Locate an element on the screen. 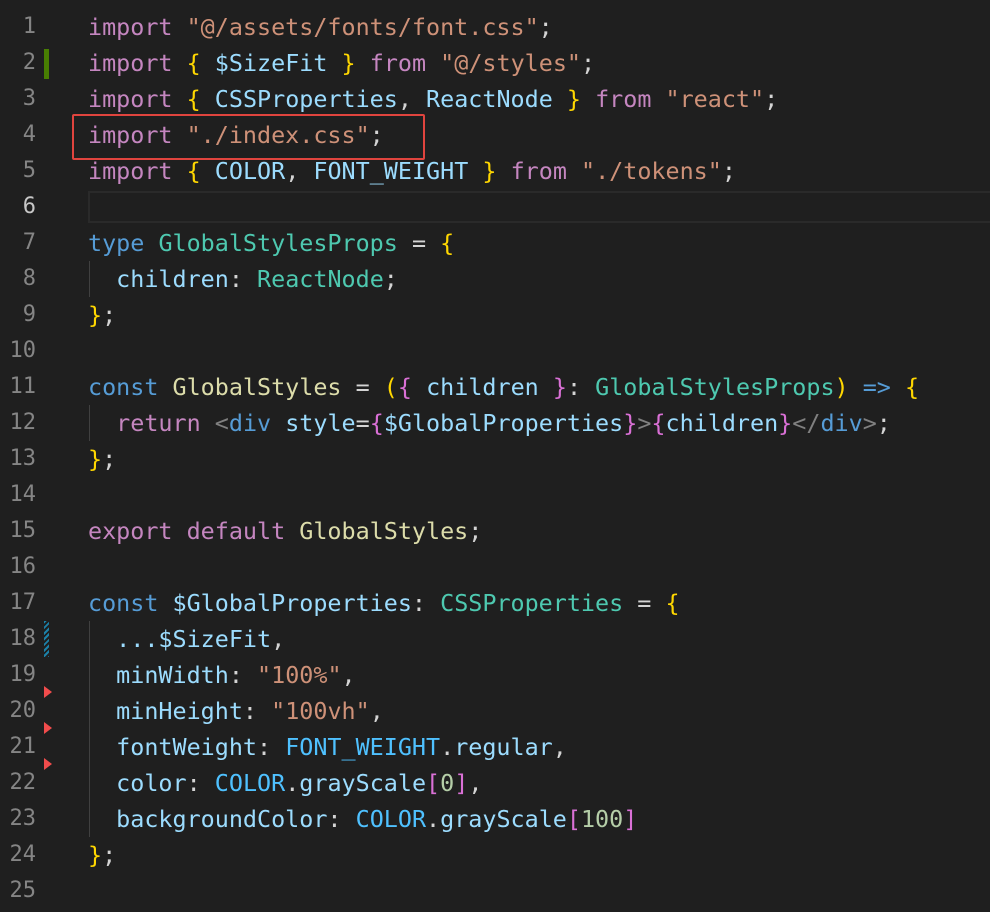  keyword: export is located at coordinates (130, 531).